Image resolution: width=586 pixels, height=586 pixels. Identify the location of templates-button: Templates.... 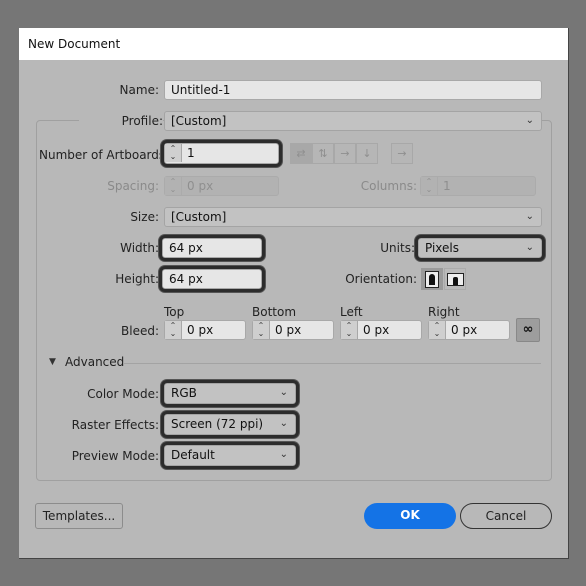
(79, 516).